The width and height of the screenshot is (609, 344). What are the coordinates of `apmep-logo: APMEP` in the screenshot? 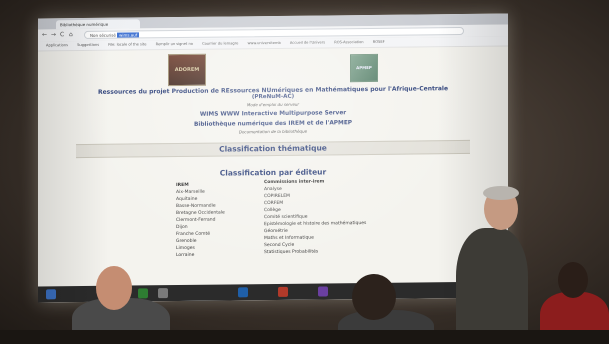 It's located at (364, 68).